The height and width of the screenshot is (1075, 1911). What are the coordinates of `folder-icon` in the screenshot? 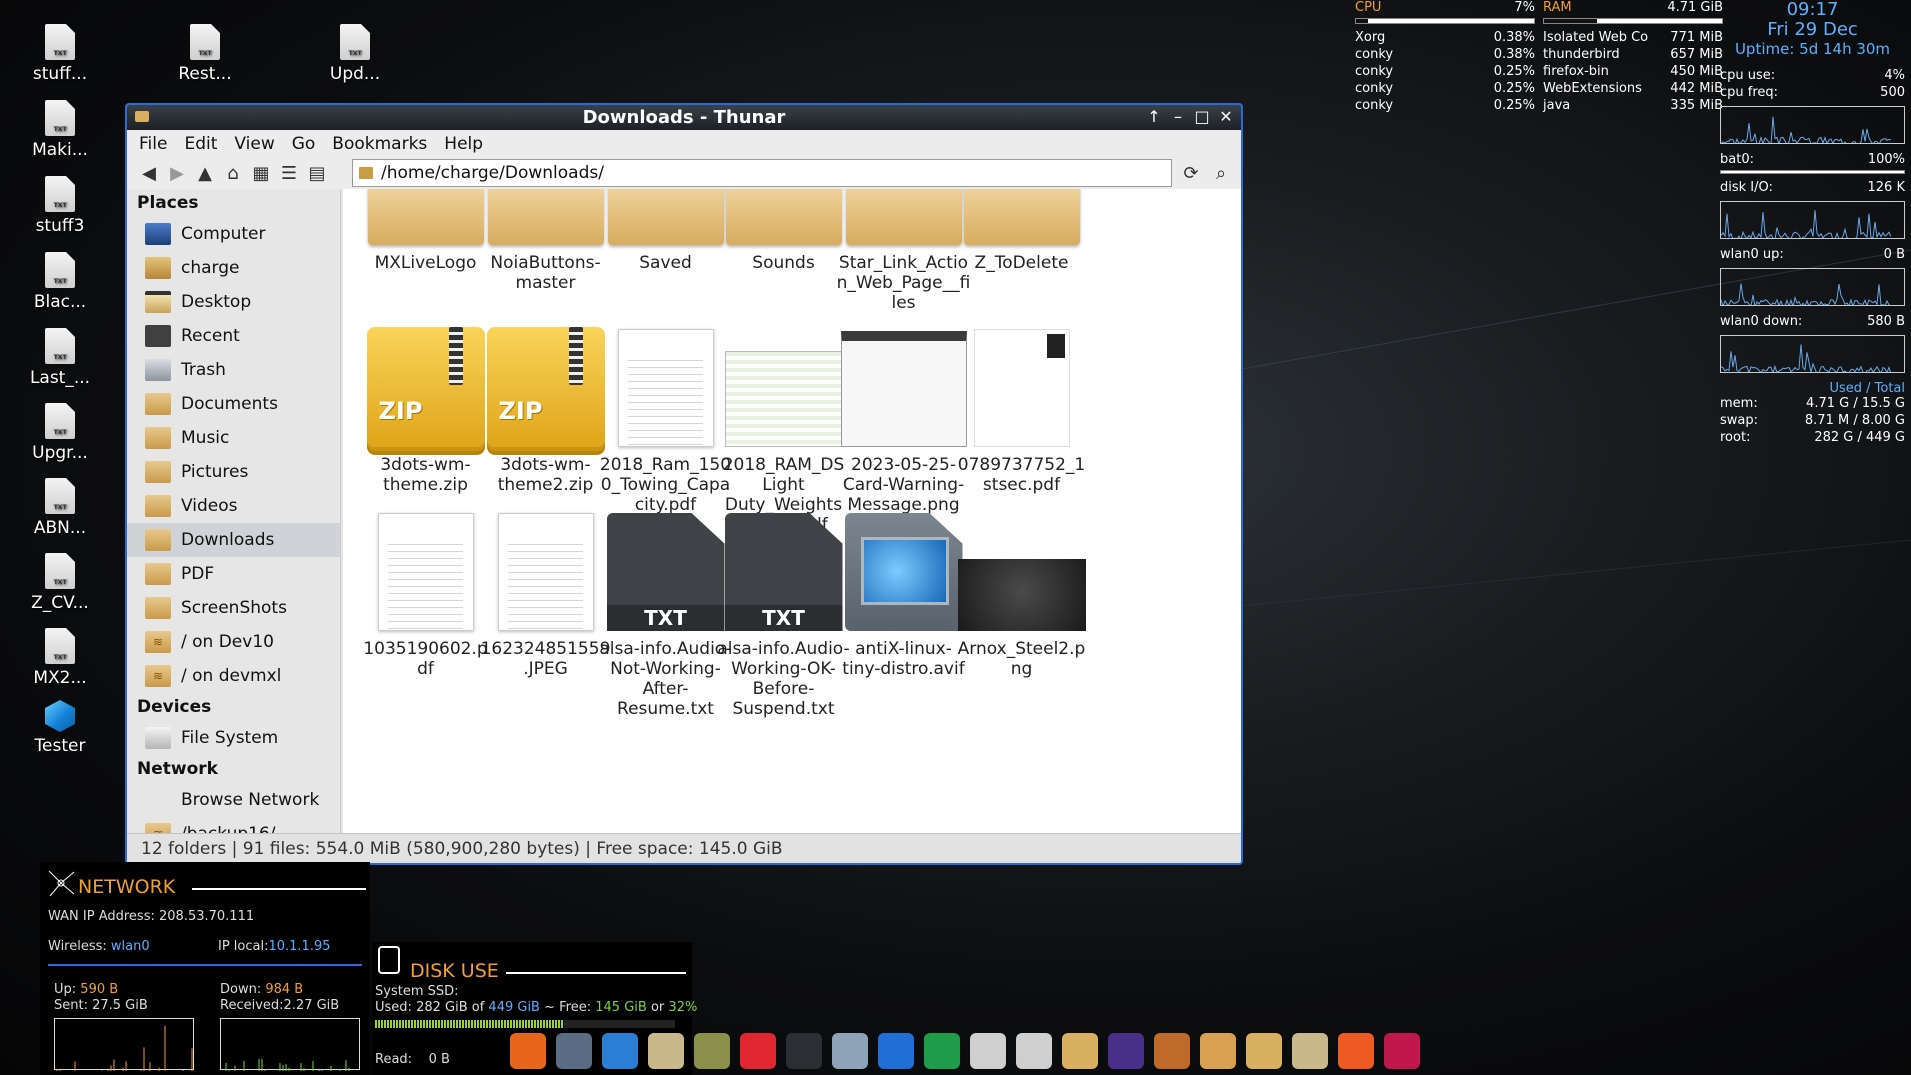 It's located at (1080, 1051).